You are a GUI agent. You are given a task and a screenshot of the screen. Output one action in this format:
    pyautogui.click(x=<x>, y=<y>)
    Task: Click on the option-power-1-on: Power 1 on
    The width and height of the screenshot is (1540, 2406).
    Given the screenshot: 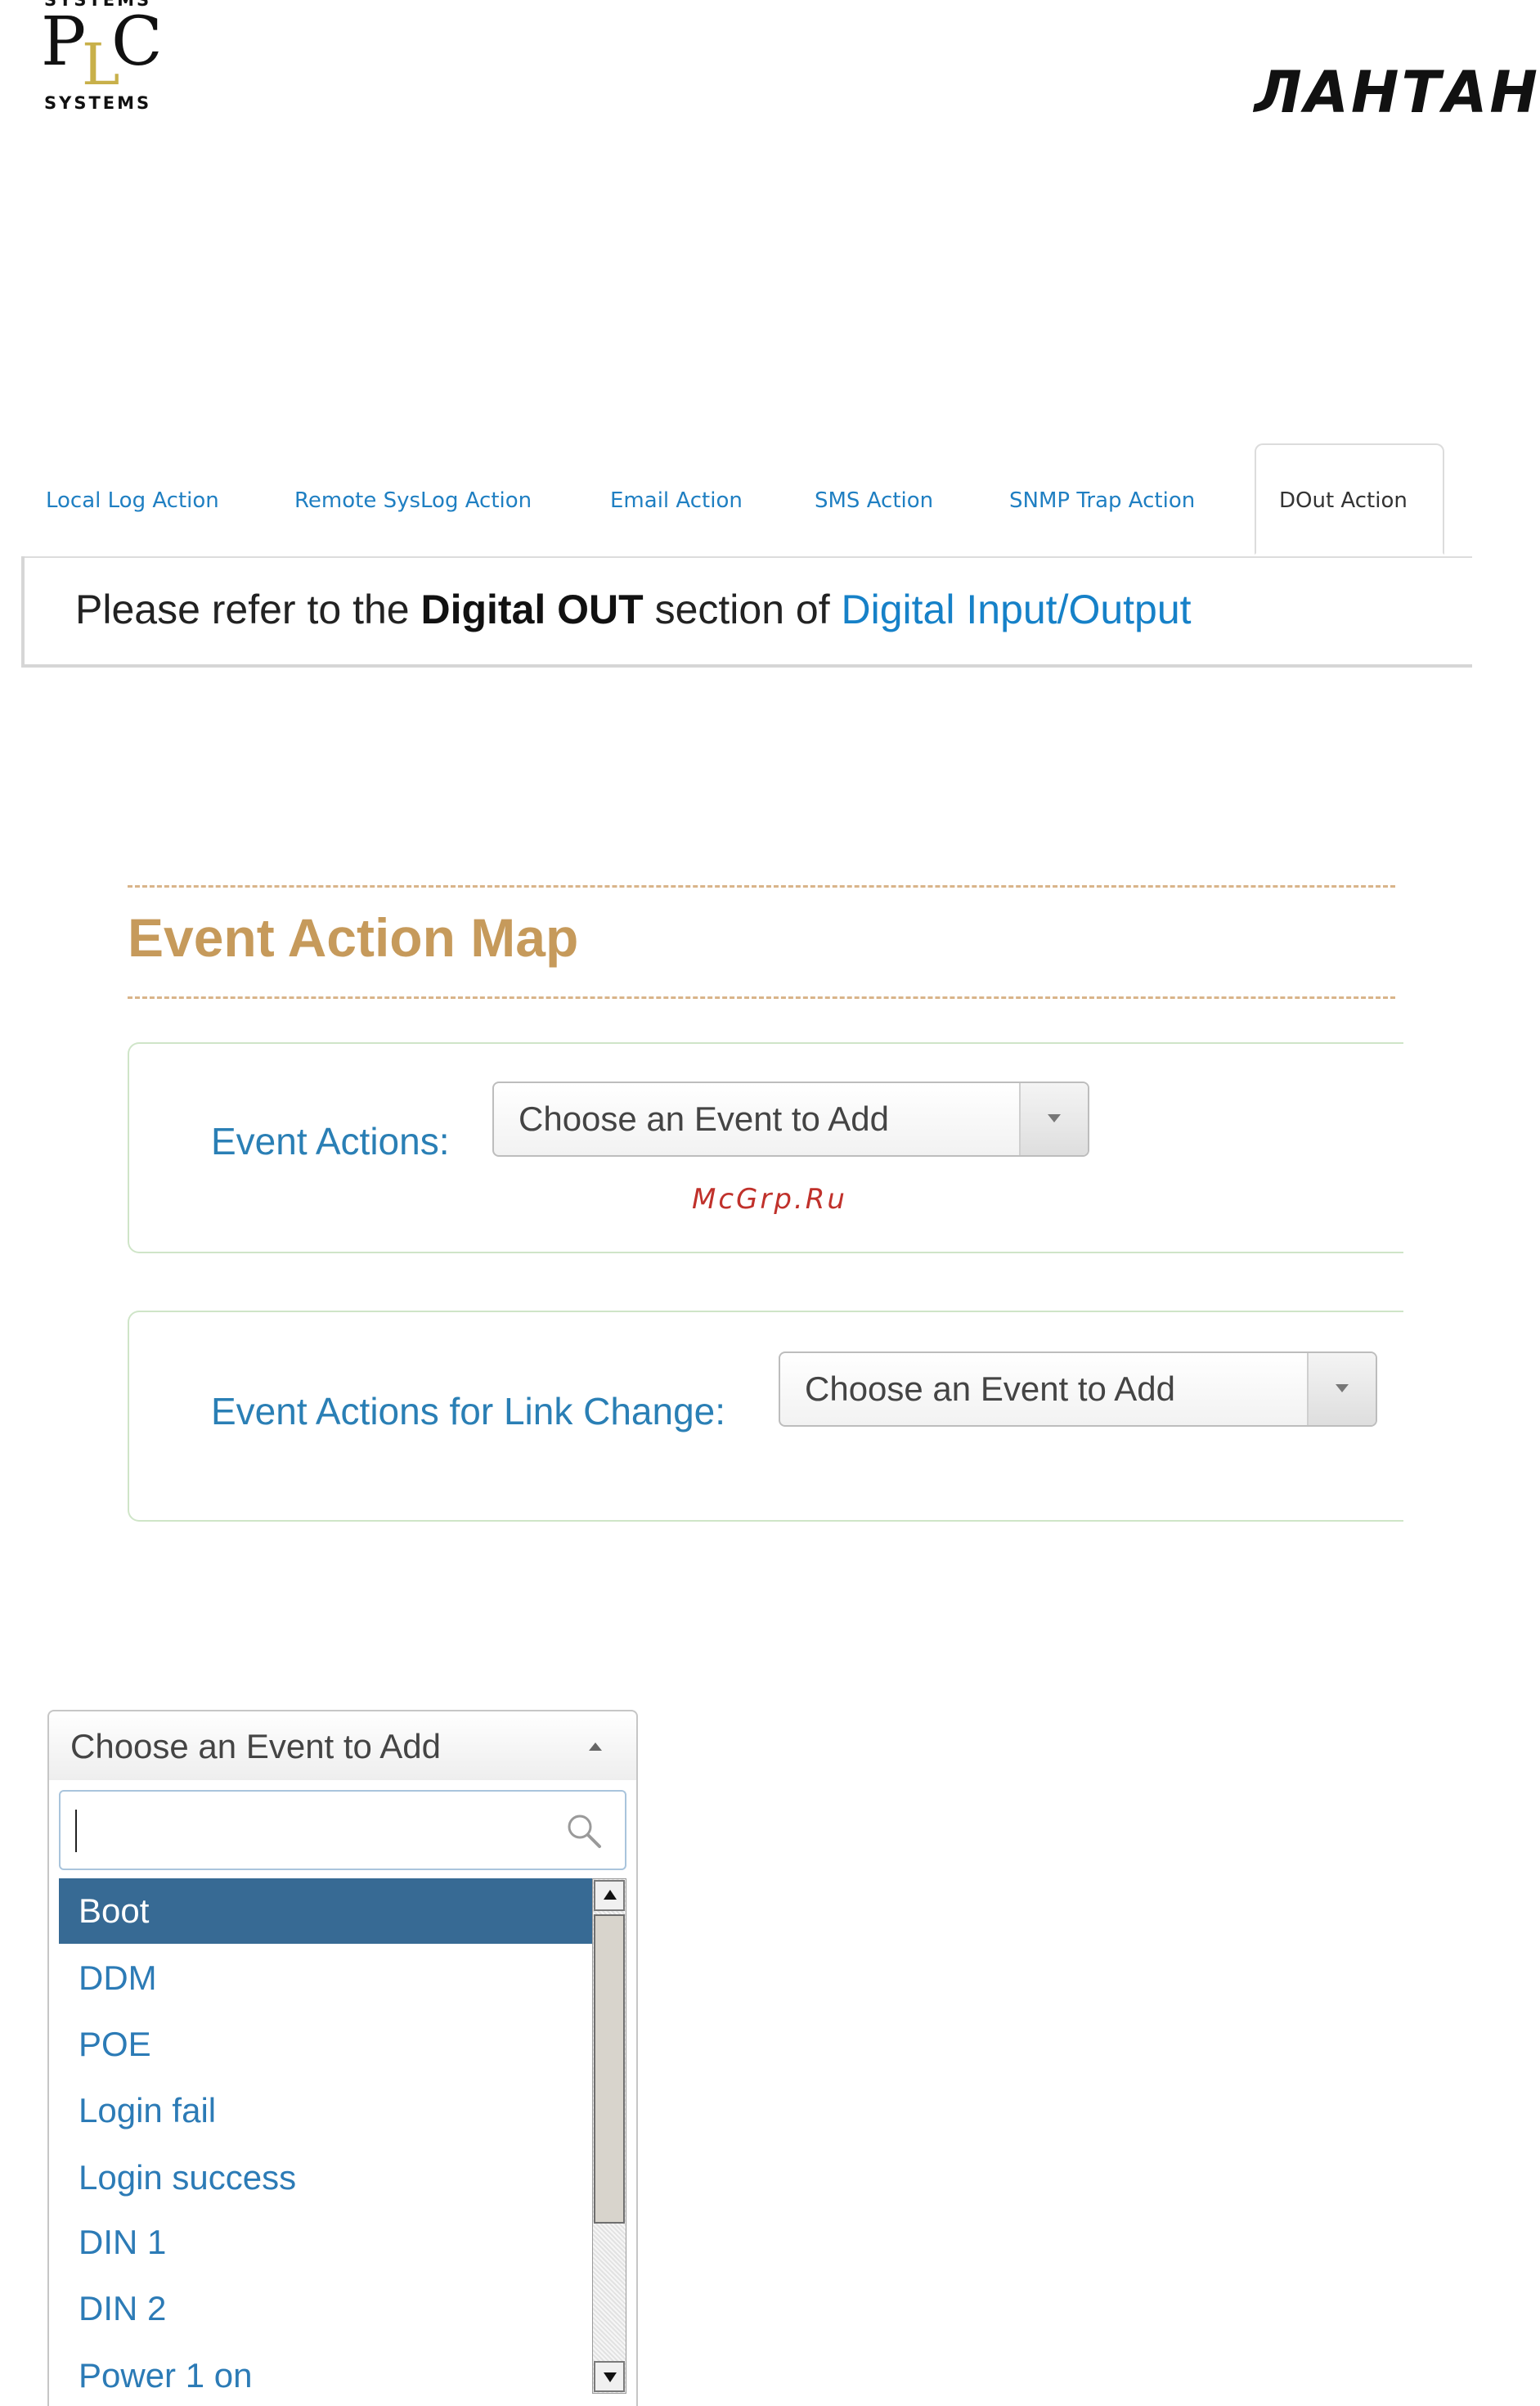 What is the action you would take?
    pyautogui.click(x=325, y=2374)
    